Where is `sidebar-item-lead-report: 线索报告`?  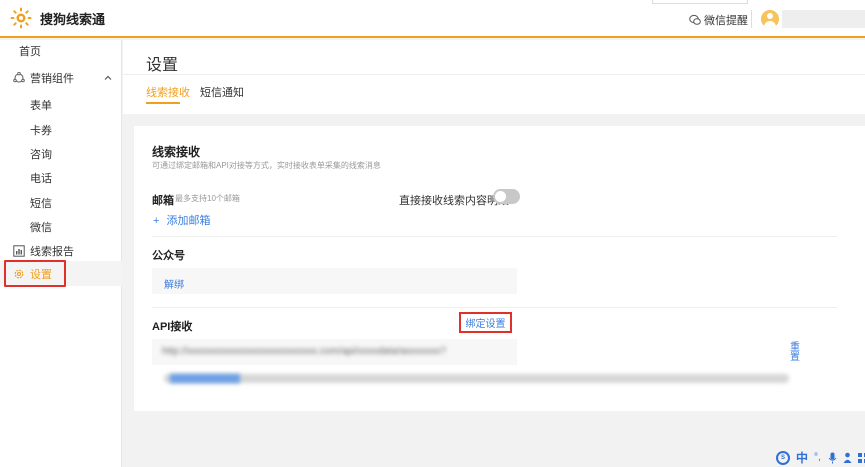
sidebar-item-lead-report: 线索报告 is located at coordinates (61, 251).